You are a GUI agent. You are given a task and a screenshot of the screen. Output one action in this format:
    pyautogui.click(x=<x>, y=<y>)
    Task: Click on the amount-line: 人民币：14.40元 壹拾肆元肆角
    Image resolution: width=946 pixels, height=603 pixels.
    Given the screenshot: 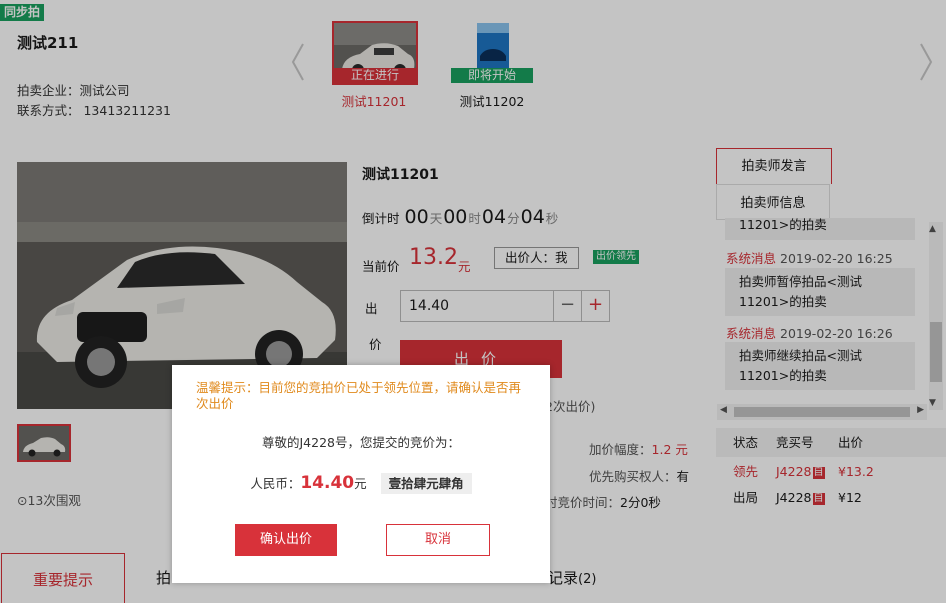 What is the action you would take?
    pyautogui.click(x=361, y=483)
    